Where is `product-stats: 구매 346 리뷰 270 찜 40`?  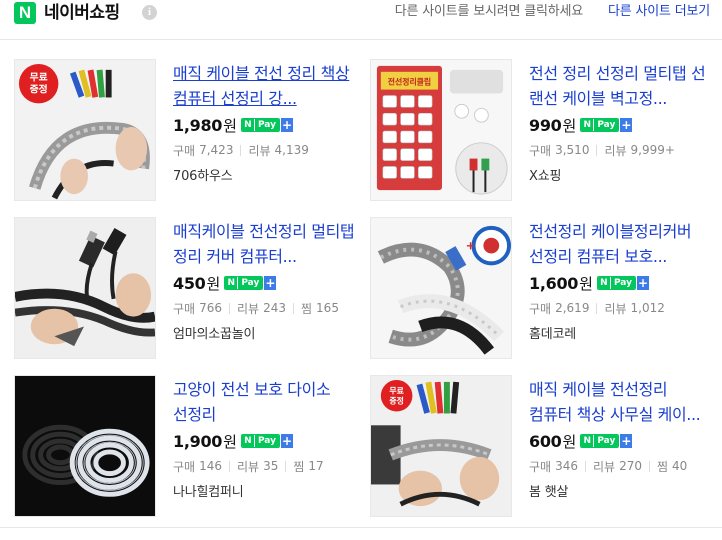
product-stats: 구매 346 리뷰 270 찜 40 is located at coordinates (620, 466).